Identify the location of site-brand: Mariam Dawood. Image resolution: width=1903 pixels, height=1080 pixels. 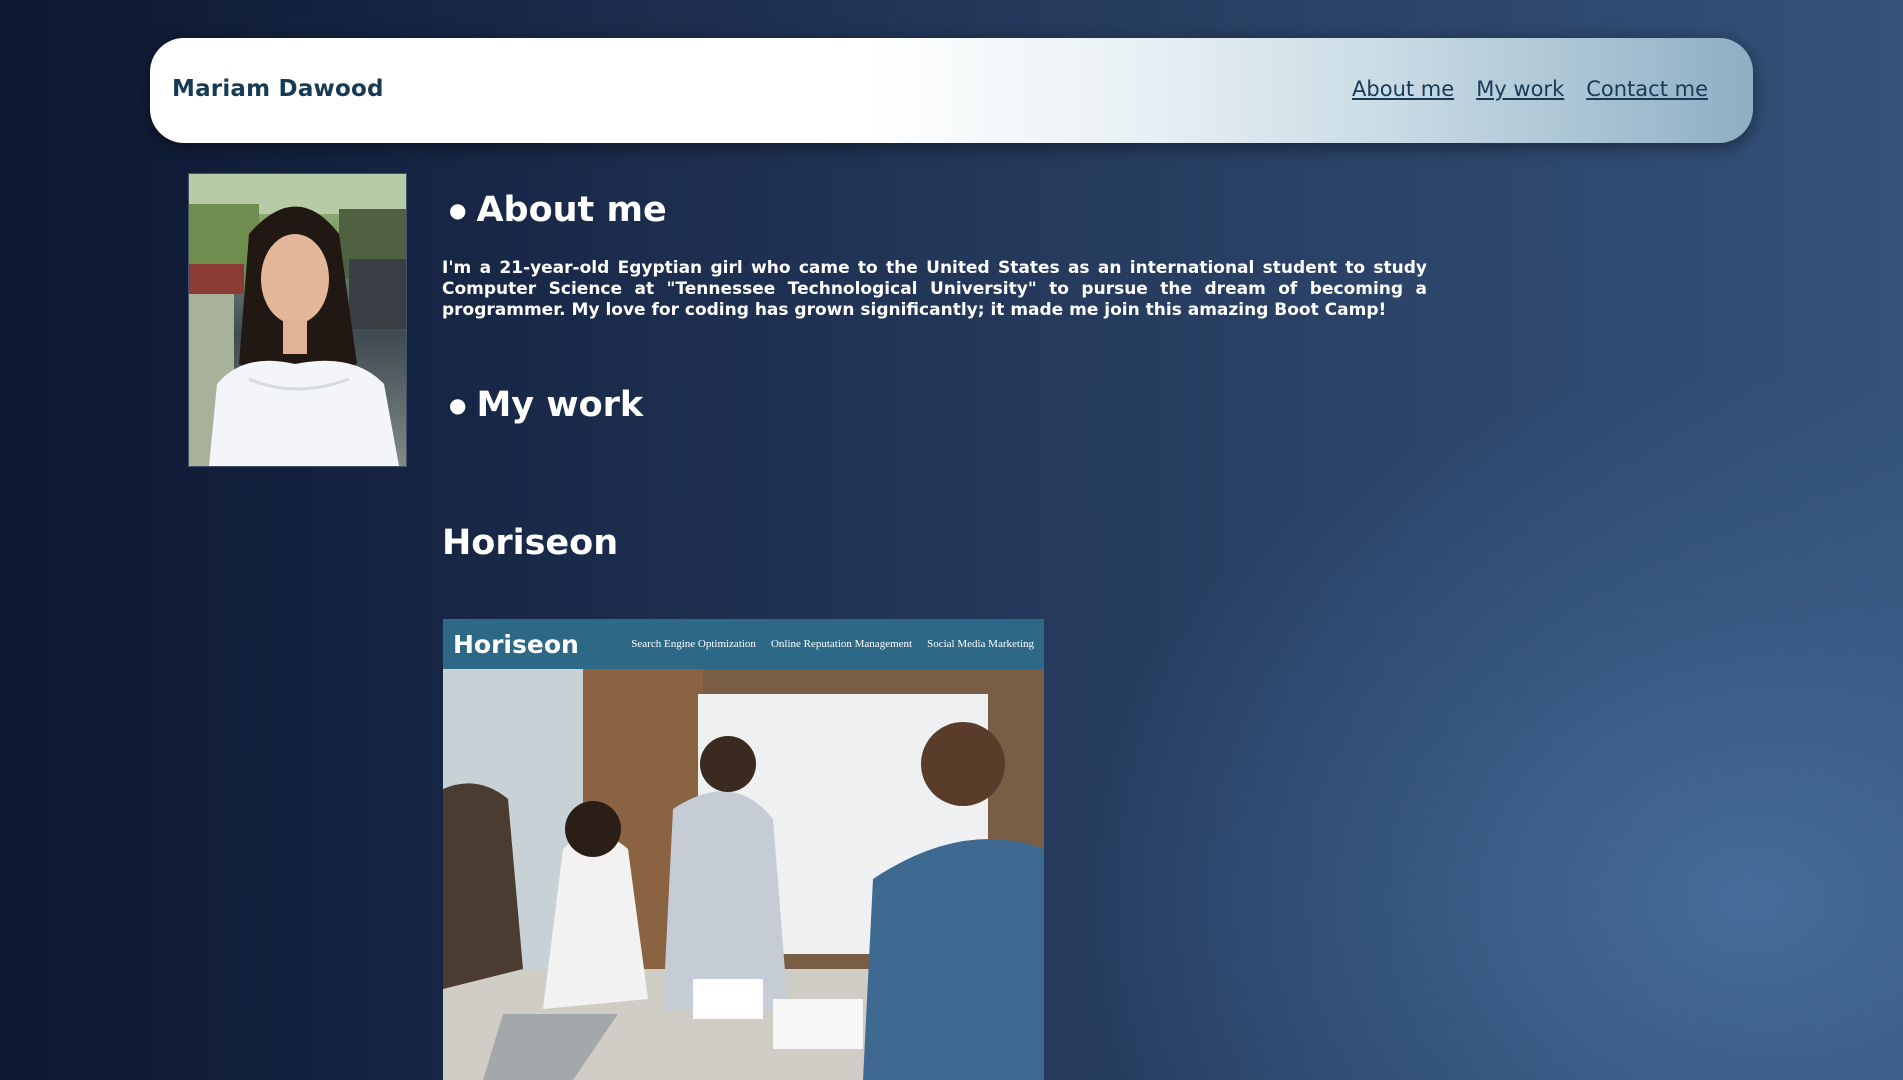
(278, 89).